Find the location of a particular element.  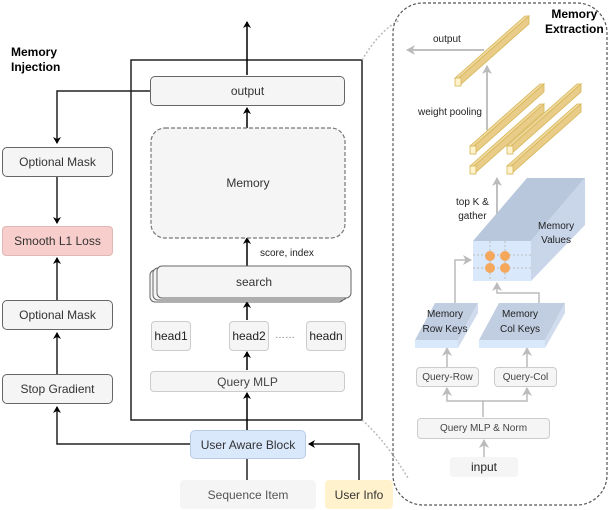

sequence-item: Sequence Item is located at coordinates (248, 494).